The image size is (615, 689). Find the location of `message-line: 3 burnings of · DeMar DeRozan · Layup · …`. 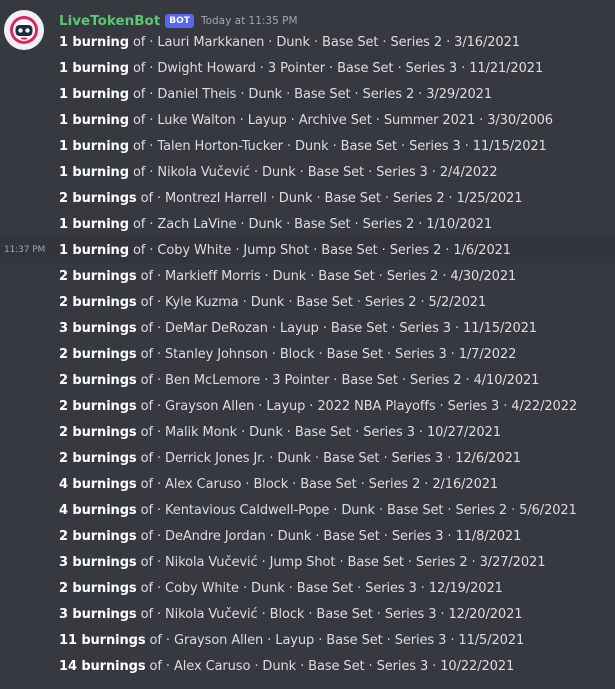

message-line: 3 burnings of · DeMar DeRozan · Layup · … is located at coordinates (307, 328).